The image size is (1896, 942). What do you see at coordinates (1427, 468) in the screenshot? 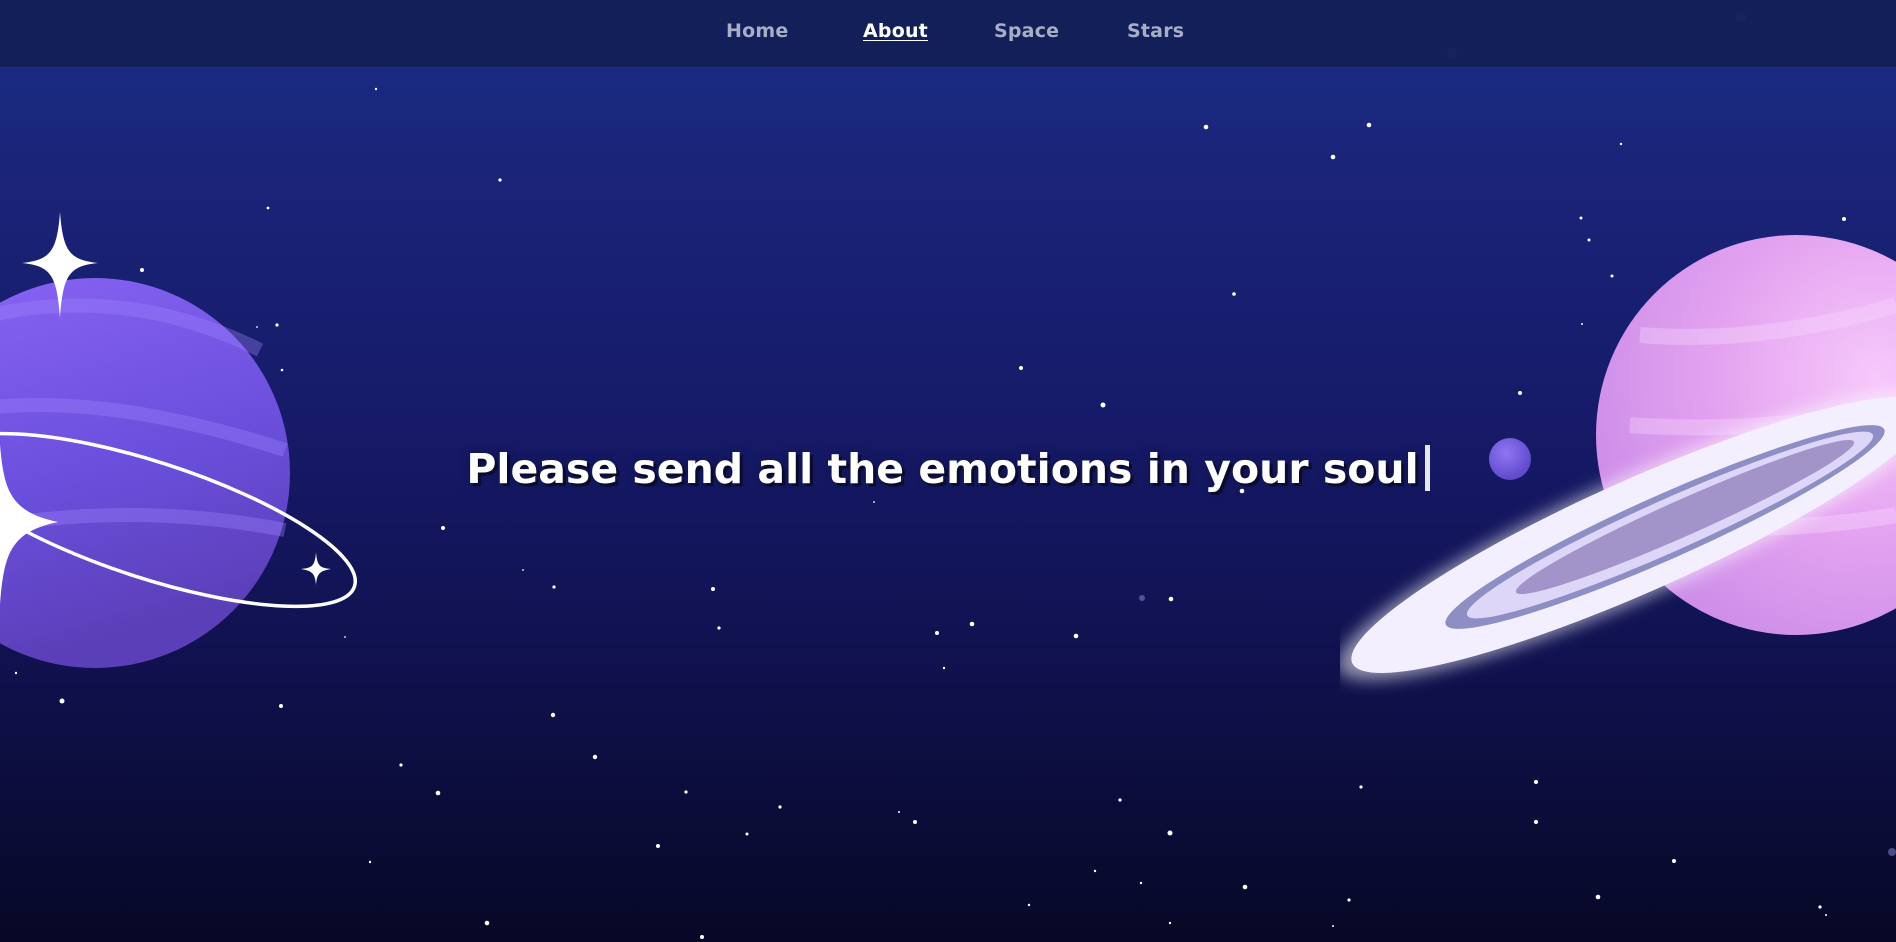
I see `typing-caret` at bounding box center [1427, 468].